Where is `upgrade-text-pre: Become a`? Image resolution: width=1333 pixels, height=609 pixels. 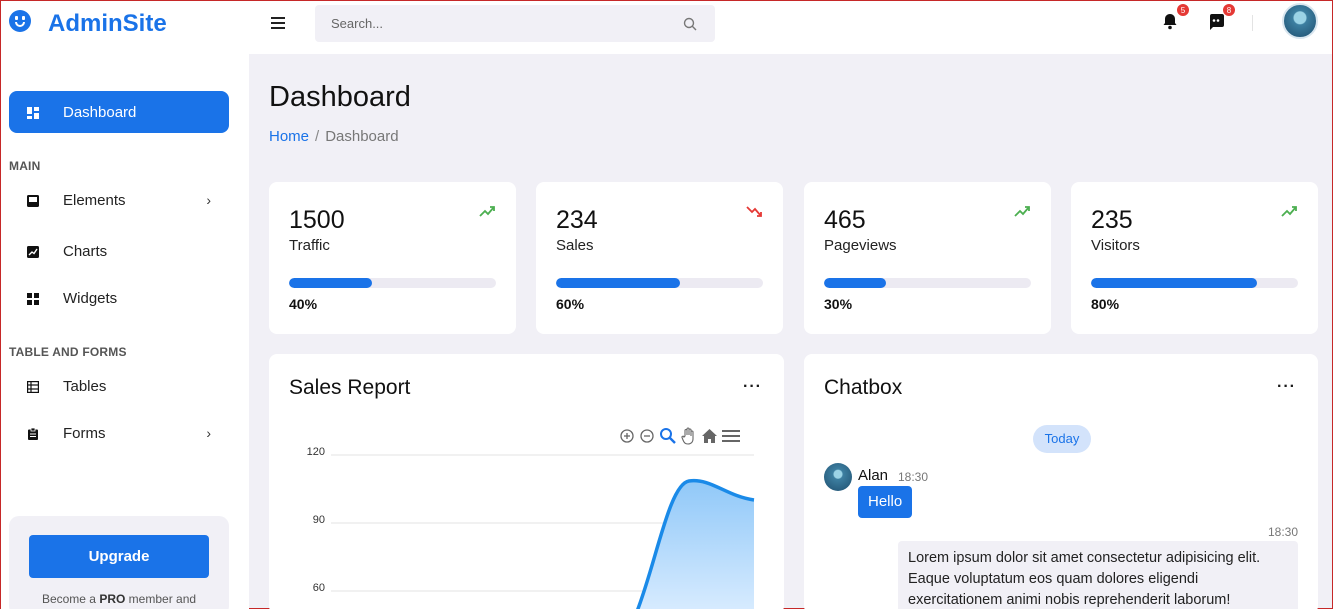 upgrade-text-pre: Become a is located at coordinates (70, 599).